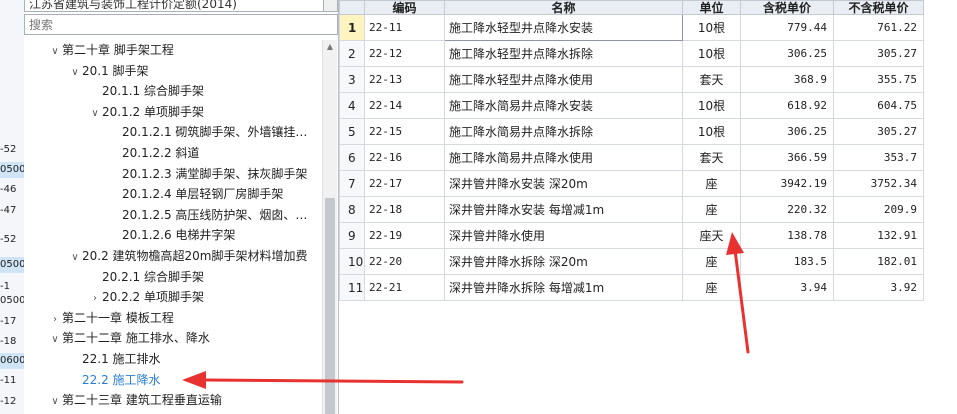  I want to click on price-with-tax-cell: 368.9, so click(787, 79).